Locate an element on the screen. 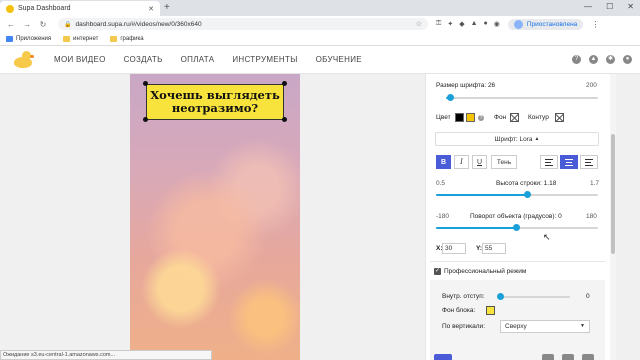 This screenshot has width=640, height=360. align-center-icon is located at coordinates (569, 162).